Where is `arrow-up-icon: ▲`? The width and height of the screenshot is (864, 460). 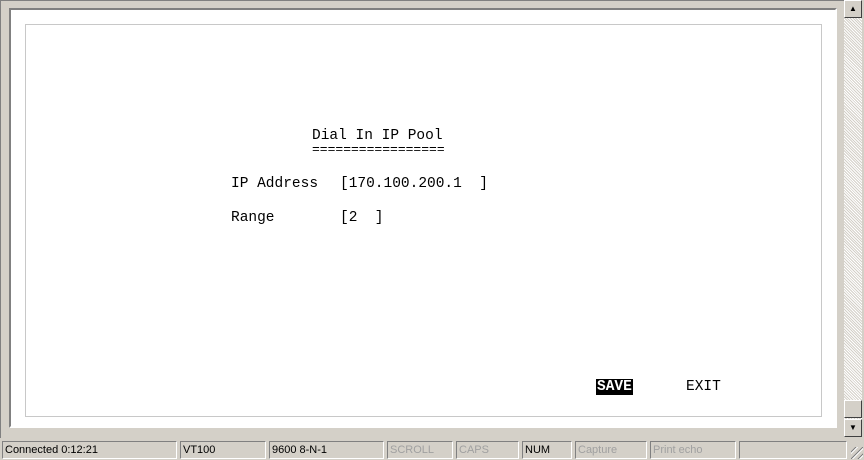 arrow-up-icon: ▲ is located at coordinates (853, 9).